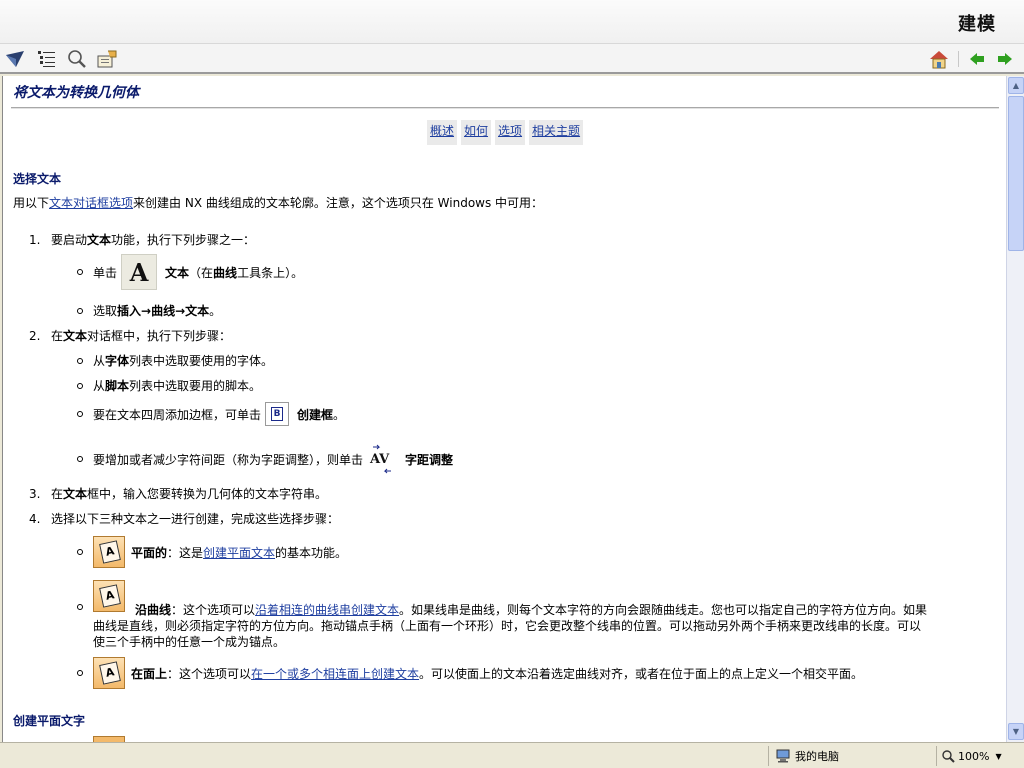 The image size is (1024, 768). I want to click on text-along-curve-link: 沿着相连的曲线串创建文本, so click(327, 610).